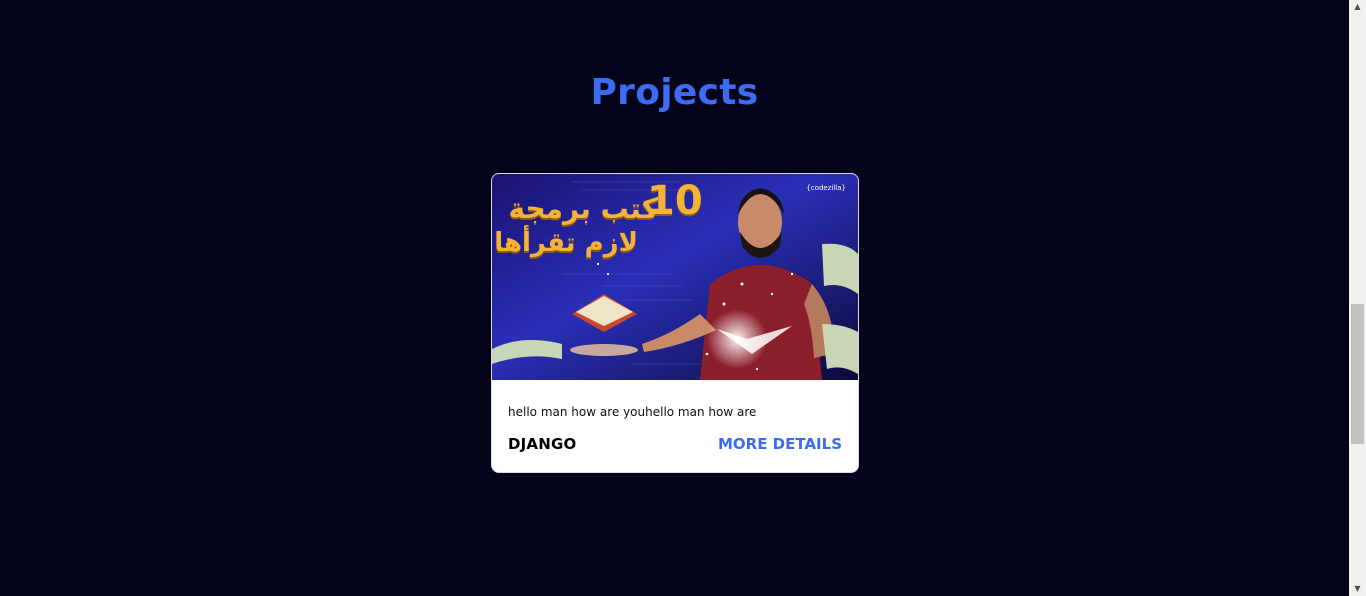 This screenshot has height=596, width=1366. Describe the element at coordinates (675, 277) in the screenshot. I see `project-thumbnail: 10 كتب برمجة لازم تقرأها {codezilla}` at that location.